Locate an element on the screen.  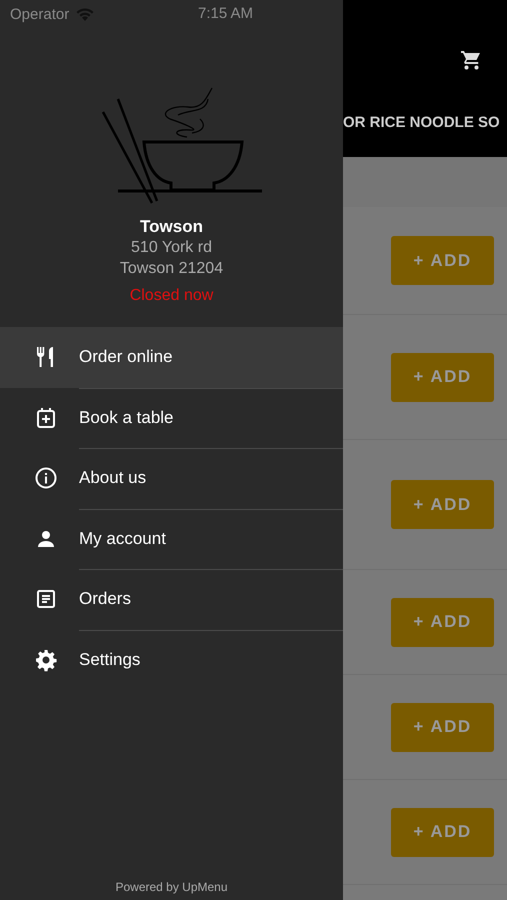
settings-icon is located at coordinates (46, 660).